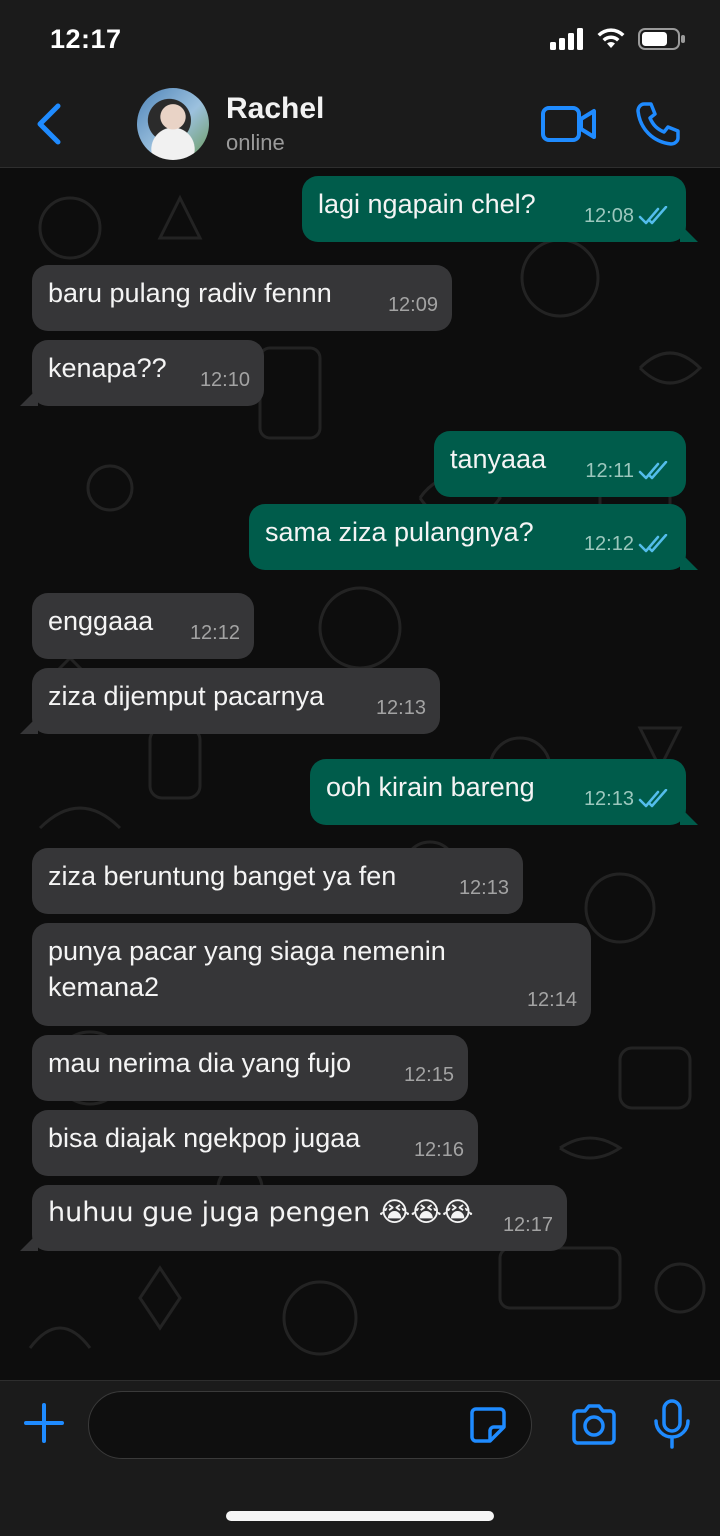  I want to click on signal-icon, so click(566, 39).